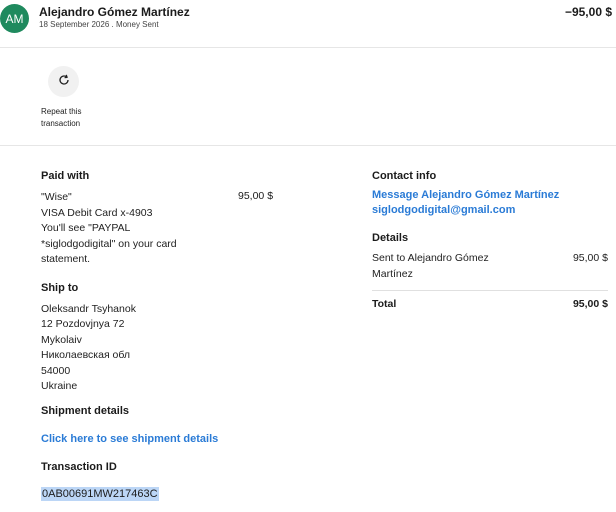 This screenshot has width=616, height=512. I want to click on total-amount: 95,00 $, so click(590, 304).